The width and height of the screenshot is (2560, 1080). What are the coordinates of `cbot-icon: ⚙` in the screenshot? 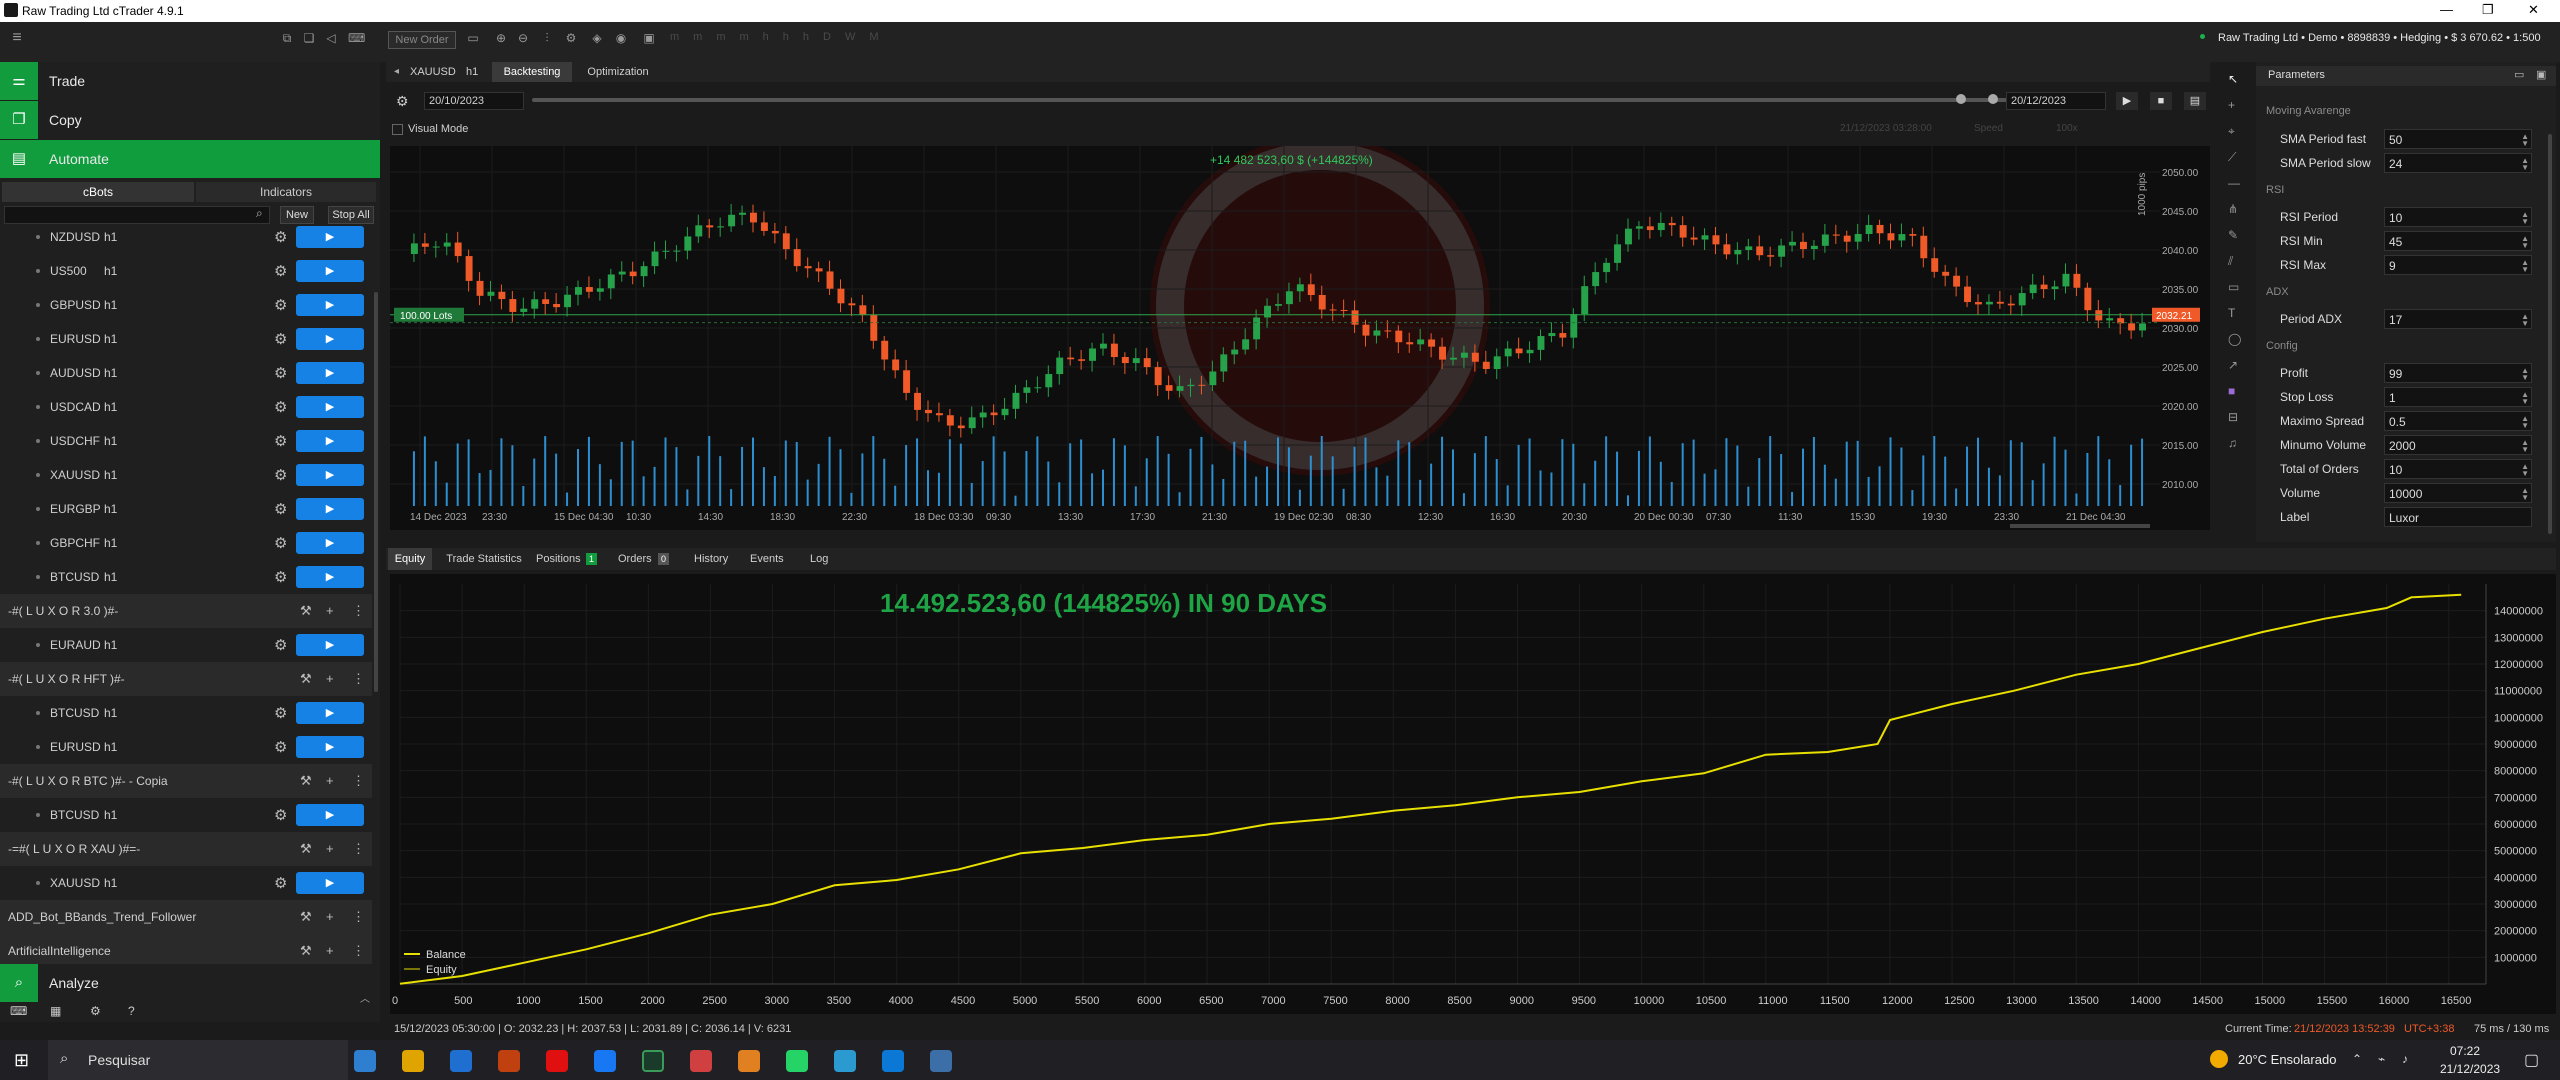 It's located at (571, 38).